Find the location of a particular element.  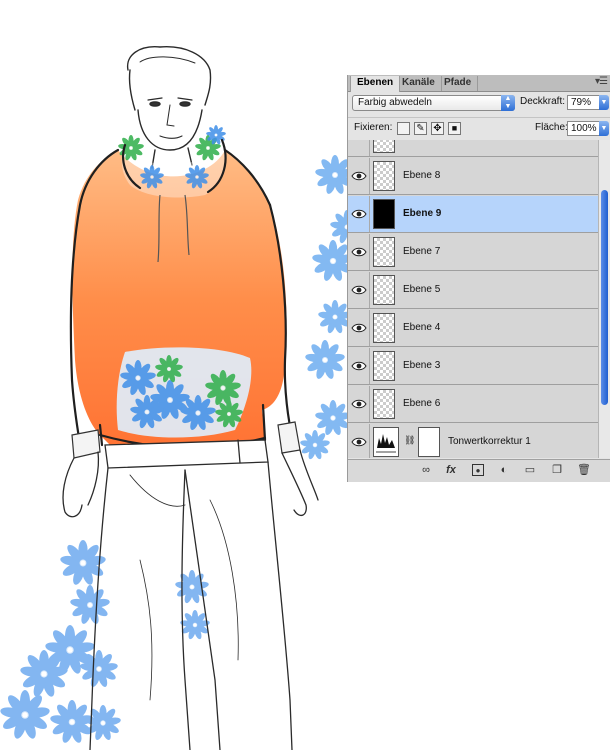

layer-row: Ebene 7 is located at coordinates (473, 252).